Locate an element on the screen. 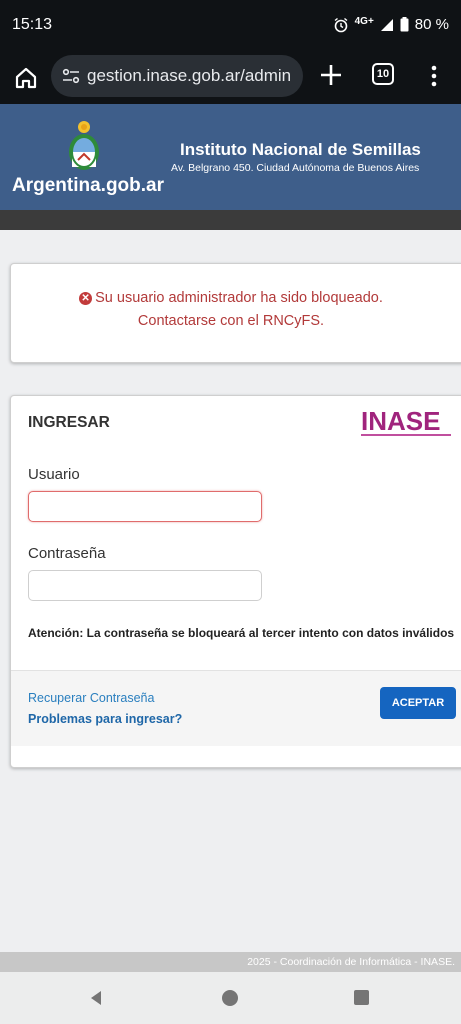 This screenshot has width=461, height=1024. brand-name: Argentina.gob.ar is located at coordinates (88, 186).